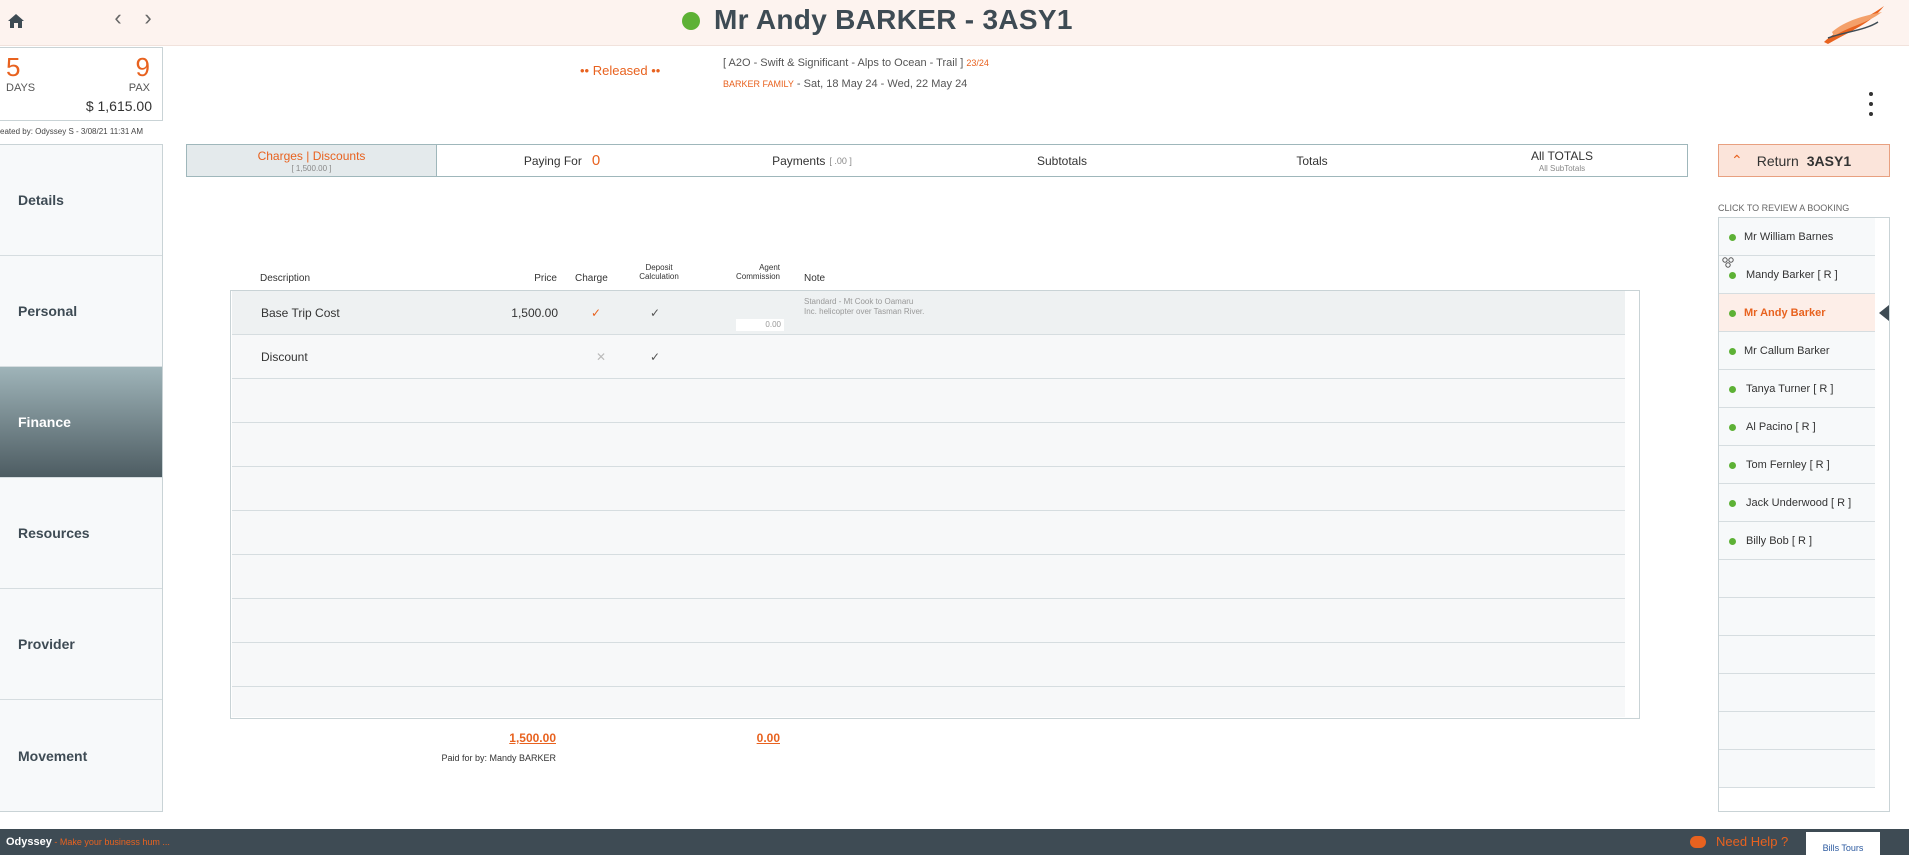  I want to click on note-line2: Inc. helicopter over Tasman River., so click(864, 311).